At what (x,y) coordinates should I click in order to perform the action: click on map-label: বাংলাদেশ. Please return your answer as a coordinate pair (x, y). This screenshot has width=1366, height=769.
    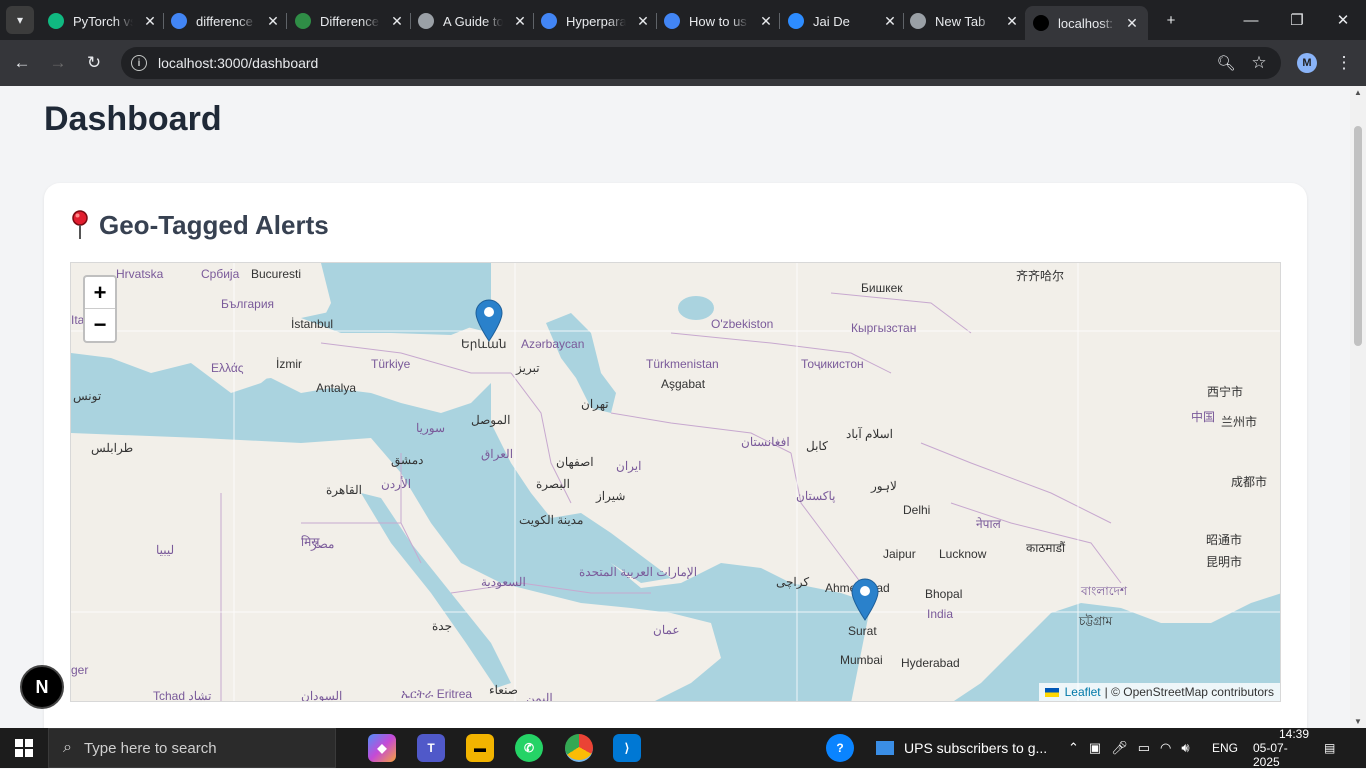
    Looking at the image, I should click on (1104, 591).